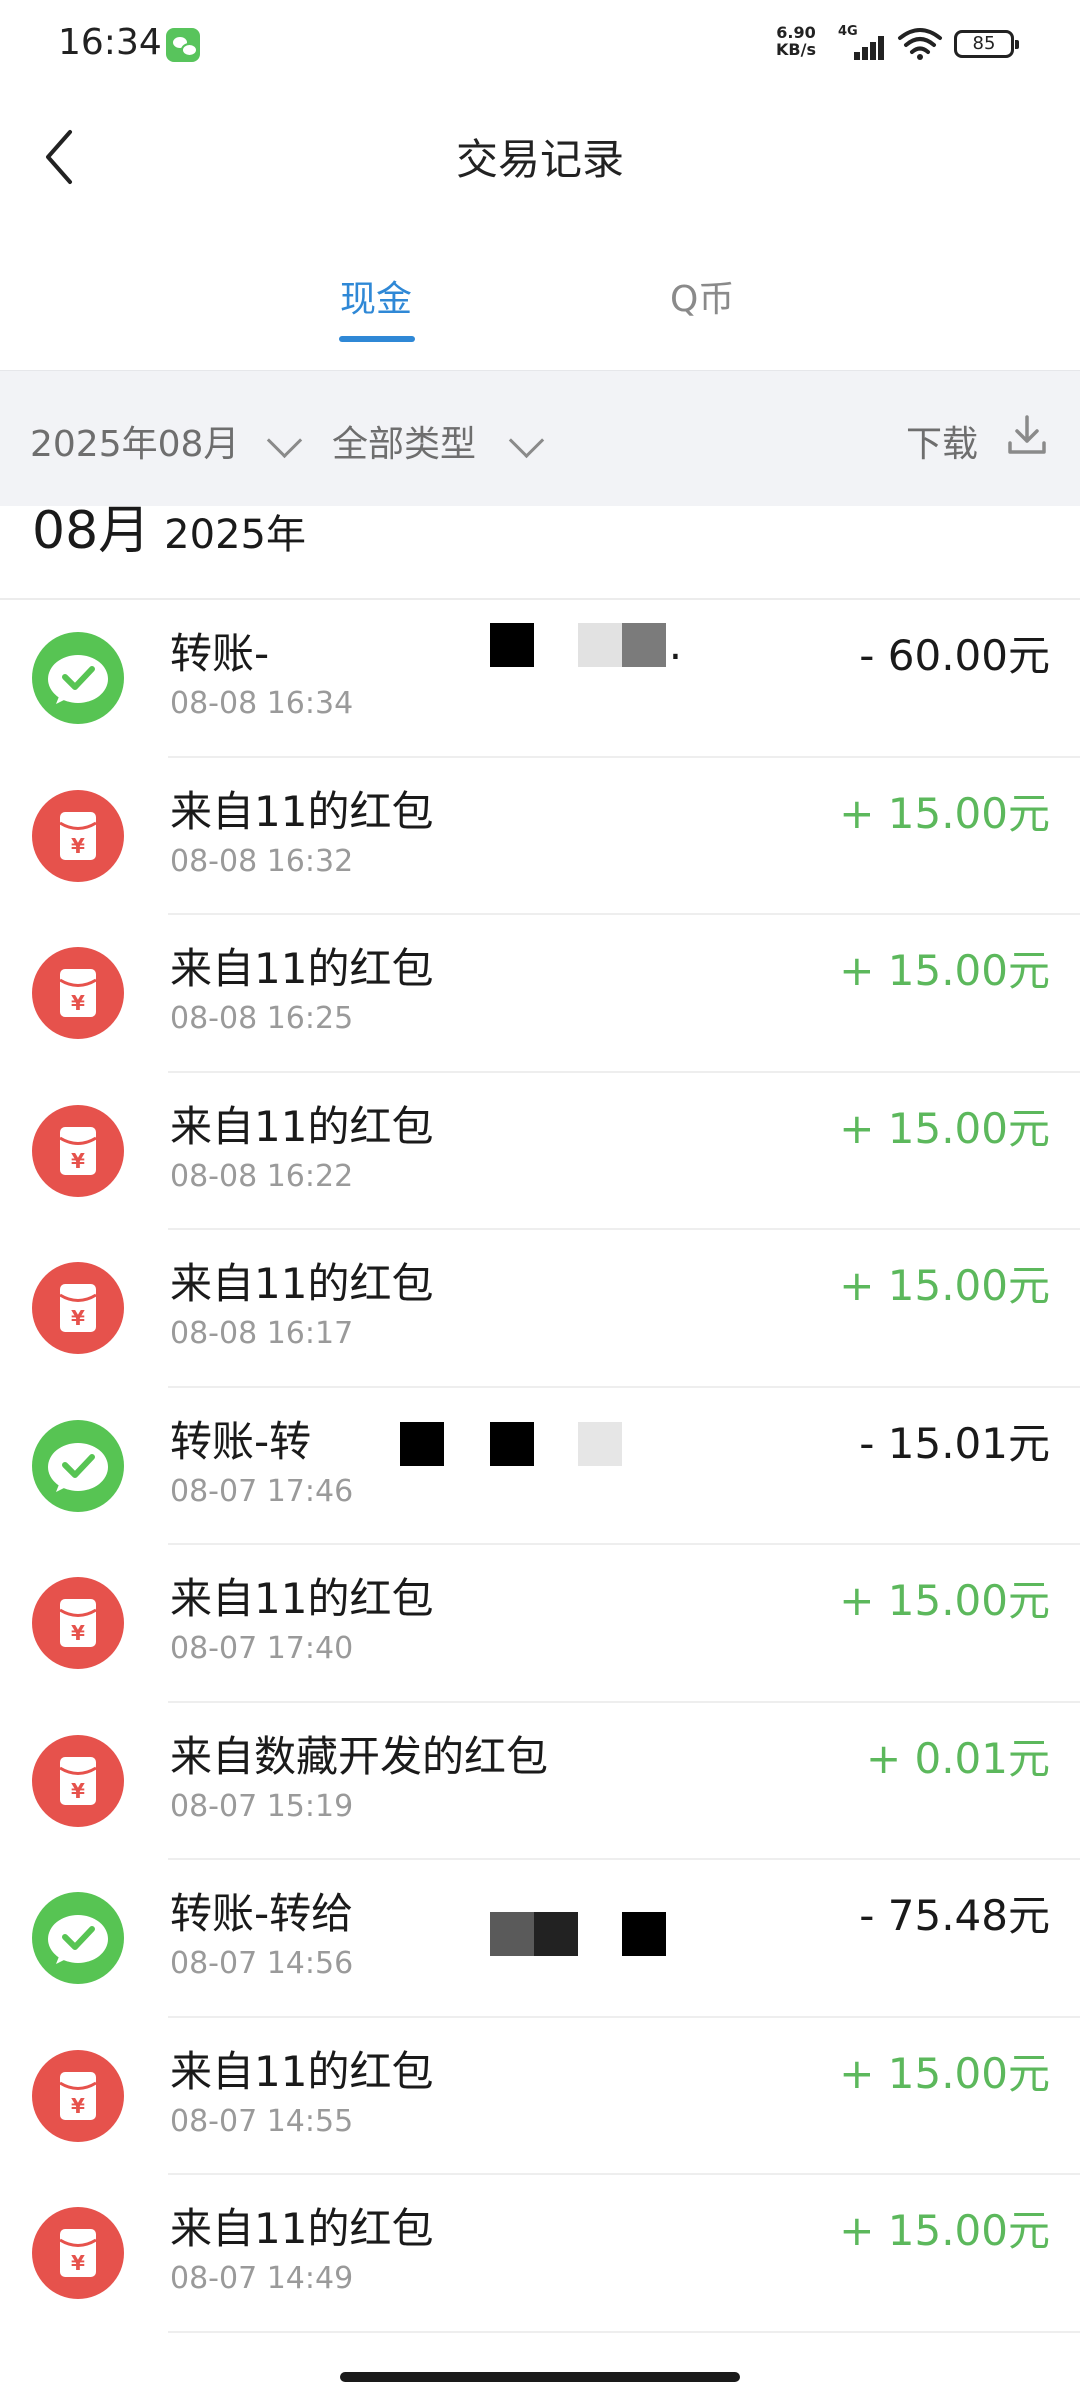  Describe the element at coordinates (376, 296) in the screenshot. I see `tab-cash: 现金` at that location.